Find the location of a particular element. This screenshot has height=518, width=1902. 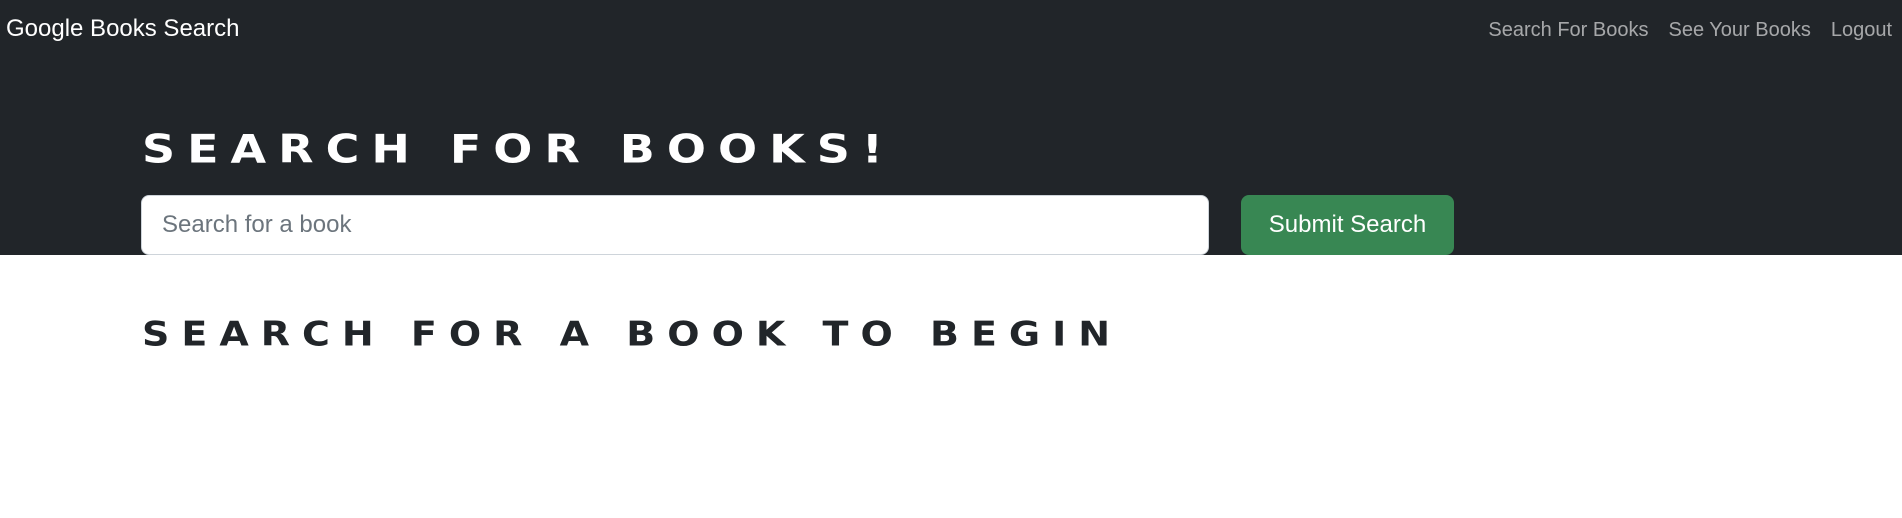

nav-link-logout: Logout is located at coordinates (1861, 30).